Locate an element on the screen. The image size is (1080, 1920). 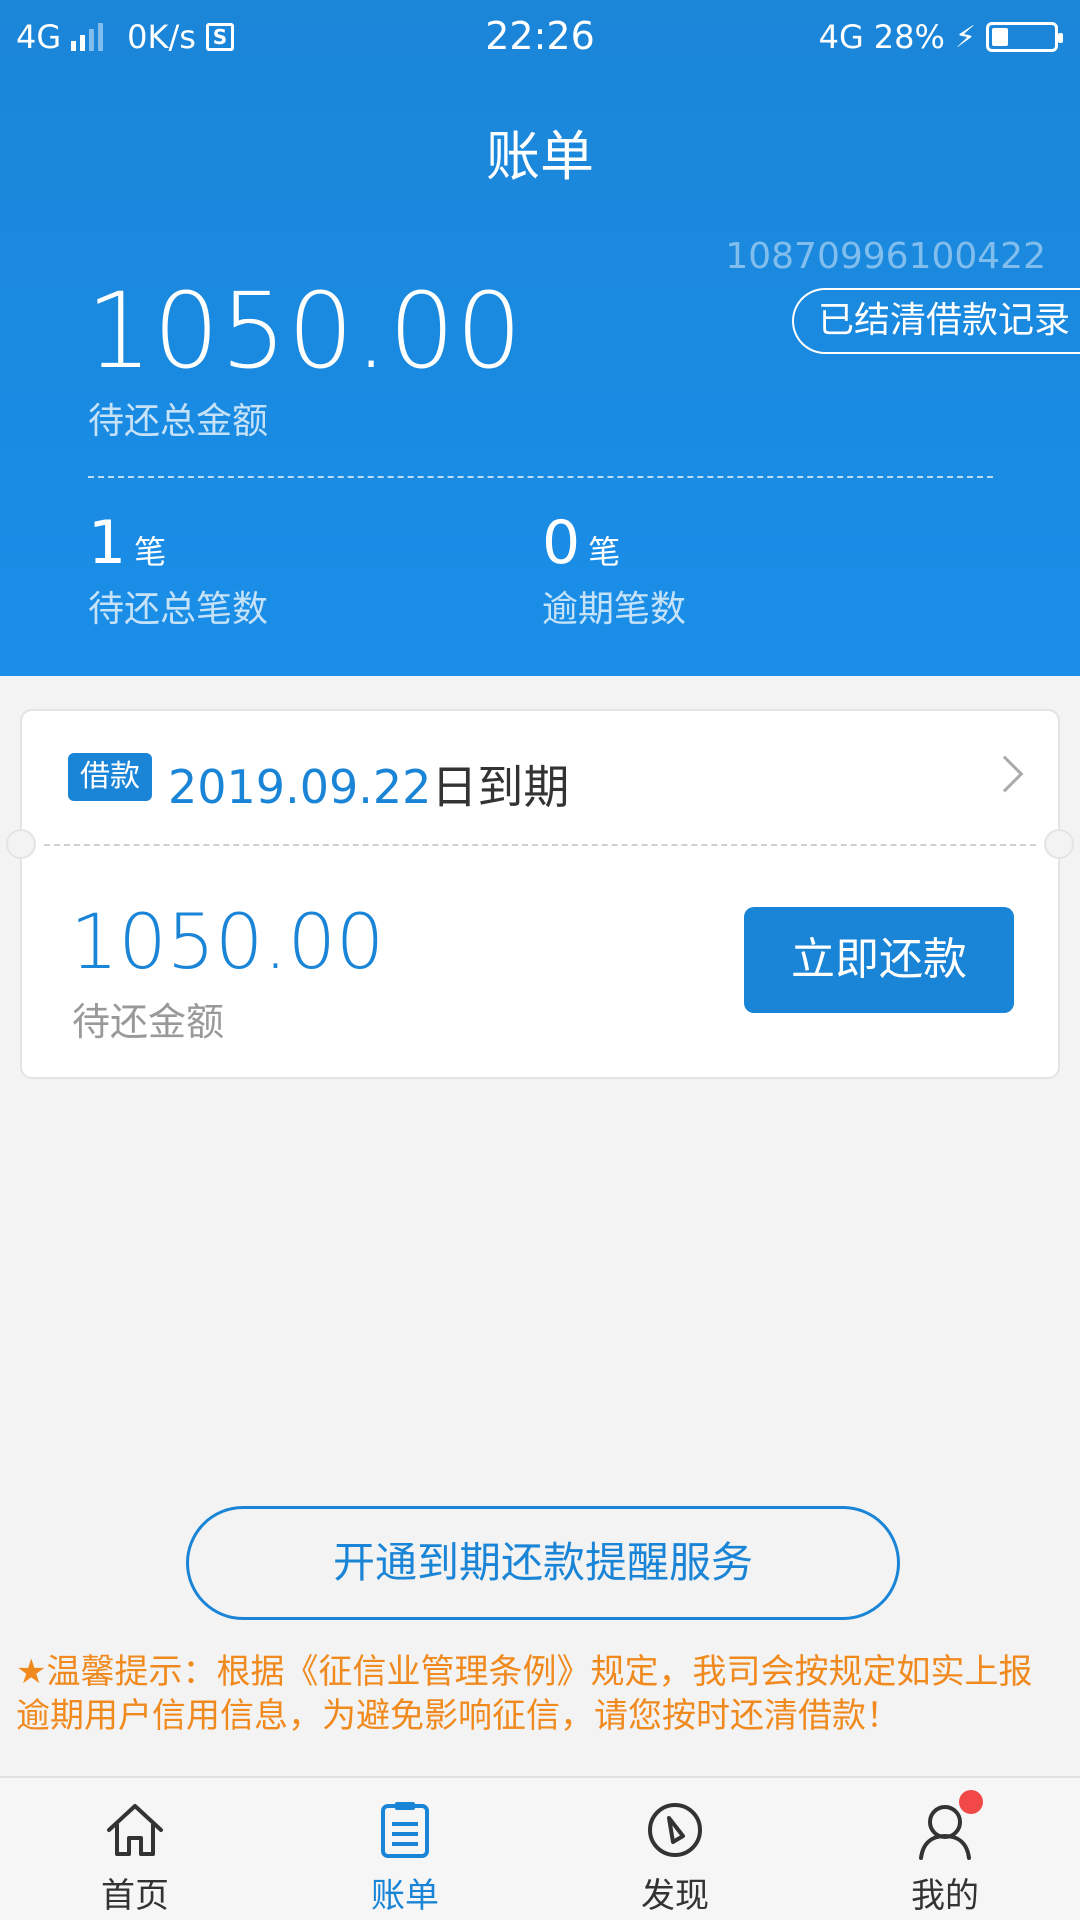
nav-item-bill: 账单 is located at coordinates (405, 1849).